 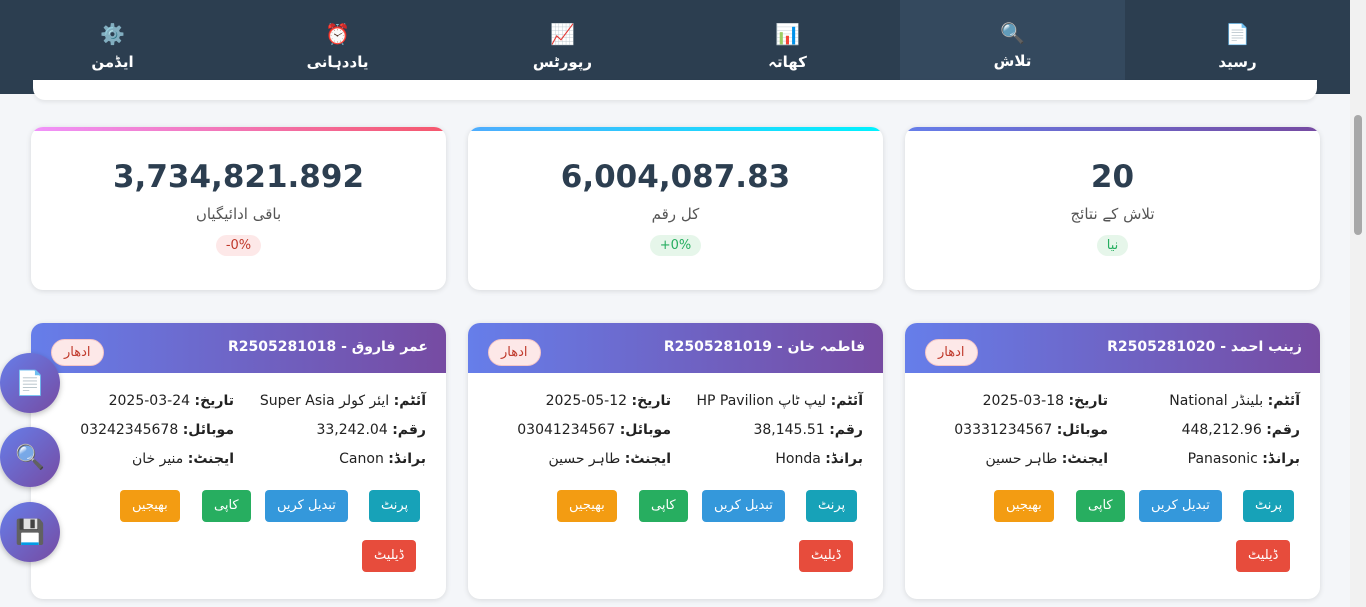 I want to click on document-icon: 📄, so click(x=1237, y=34).